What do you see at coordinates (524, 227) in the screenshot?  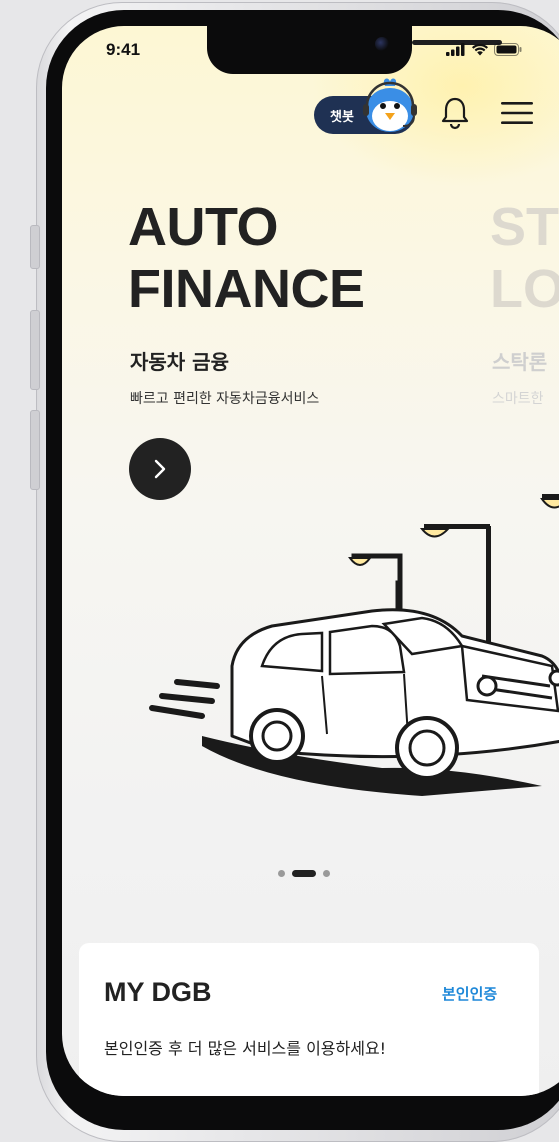 I see `peek-title-line1: ST` at bounding box center [524, 227].